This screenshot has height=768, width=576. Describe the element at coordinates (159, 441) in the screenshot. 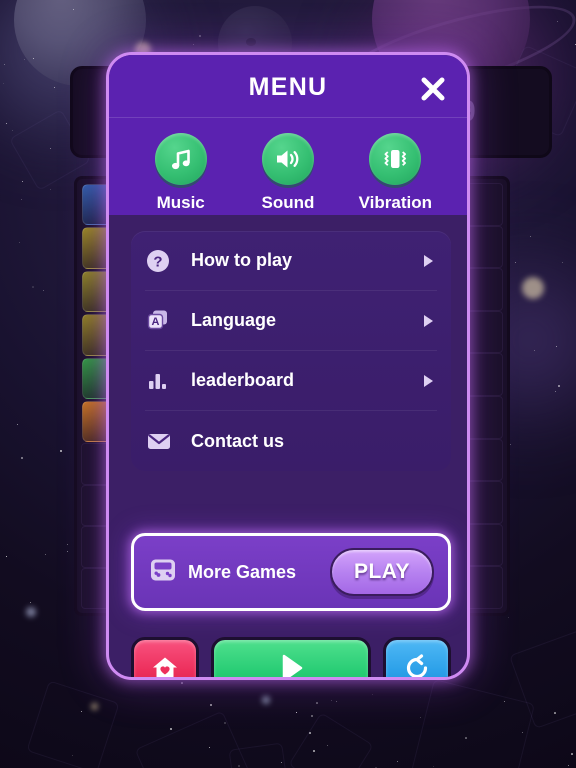

I see `envelope-icon` at that location.